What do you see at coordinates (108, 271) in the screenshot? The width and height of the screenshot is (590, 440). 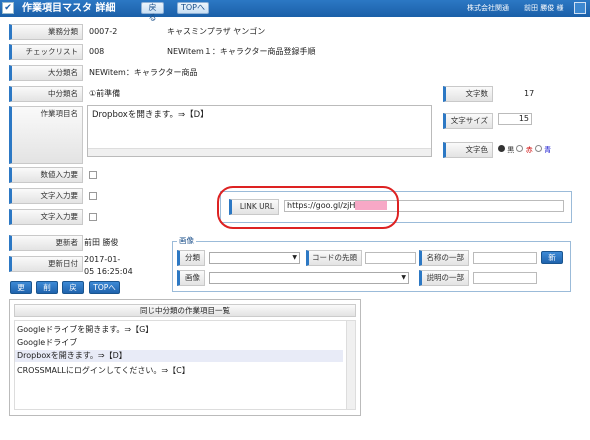 I see `updated-time: 05 16:25:04` at bounding box center [108, 271].